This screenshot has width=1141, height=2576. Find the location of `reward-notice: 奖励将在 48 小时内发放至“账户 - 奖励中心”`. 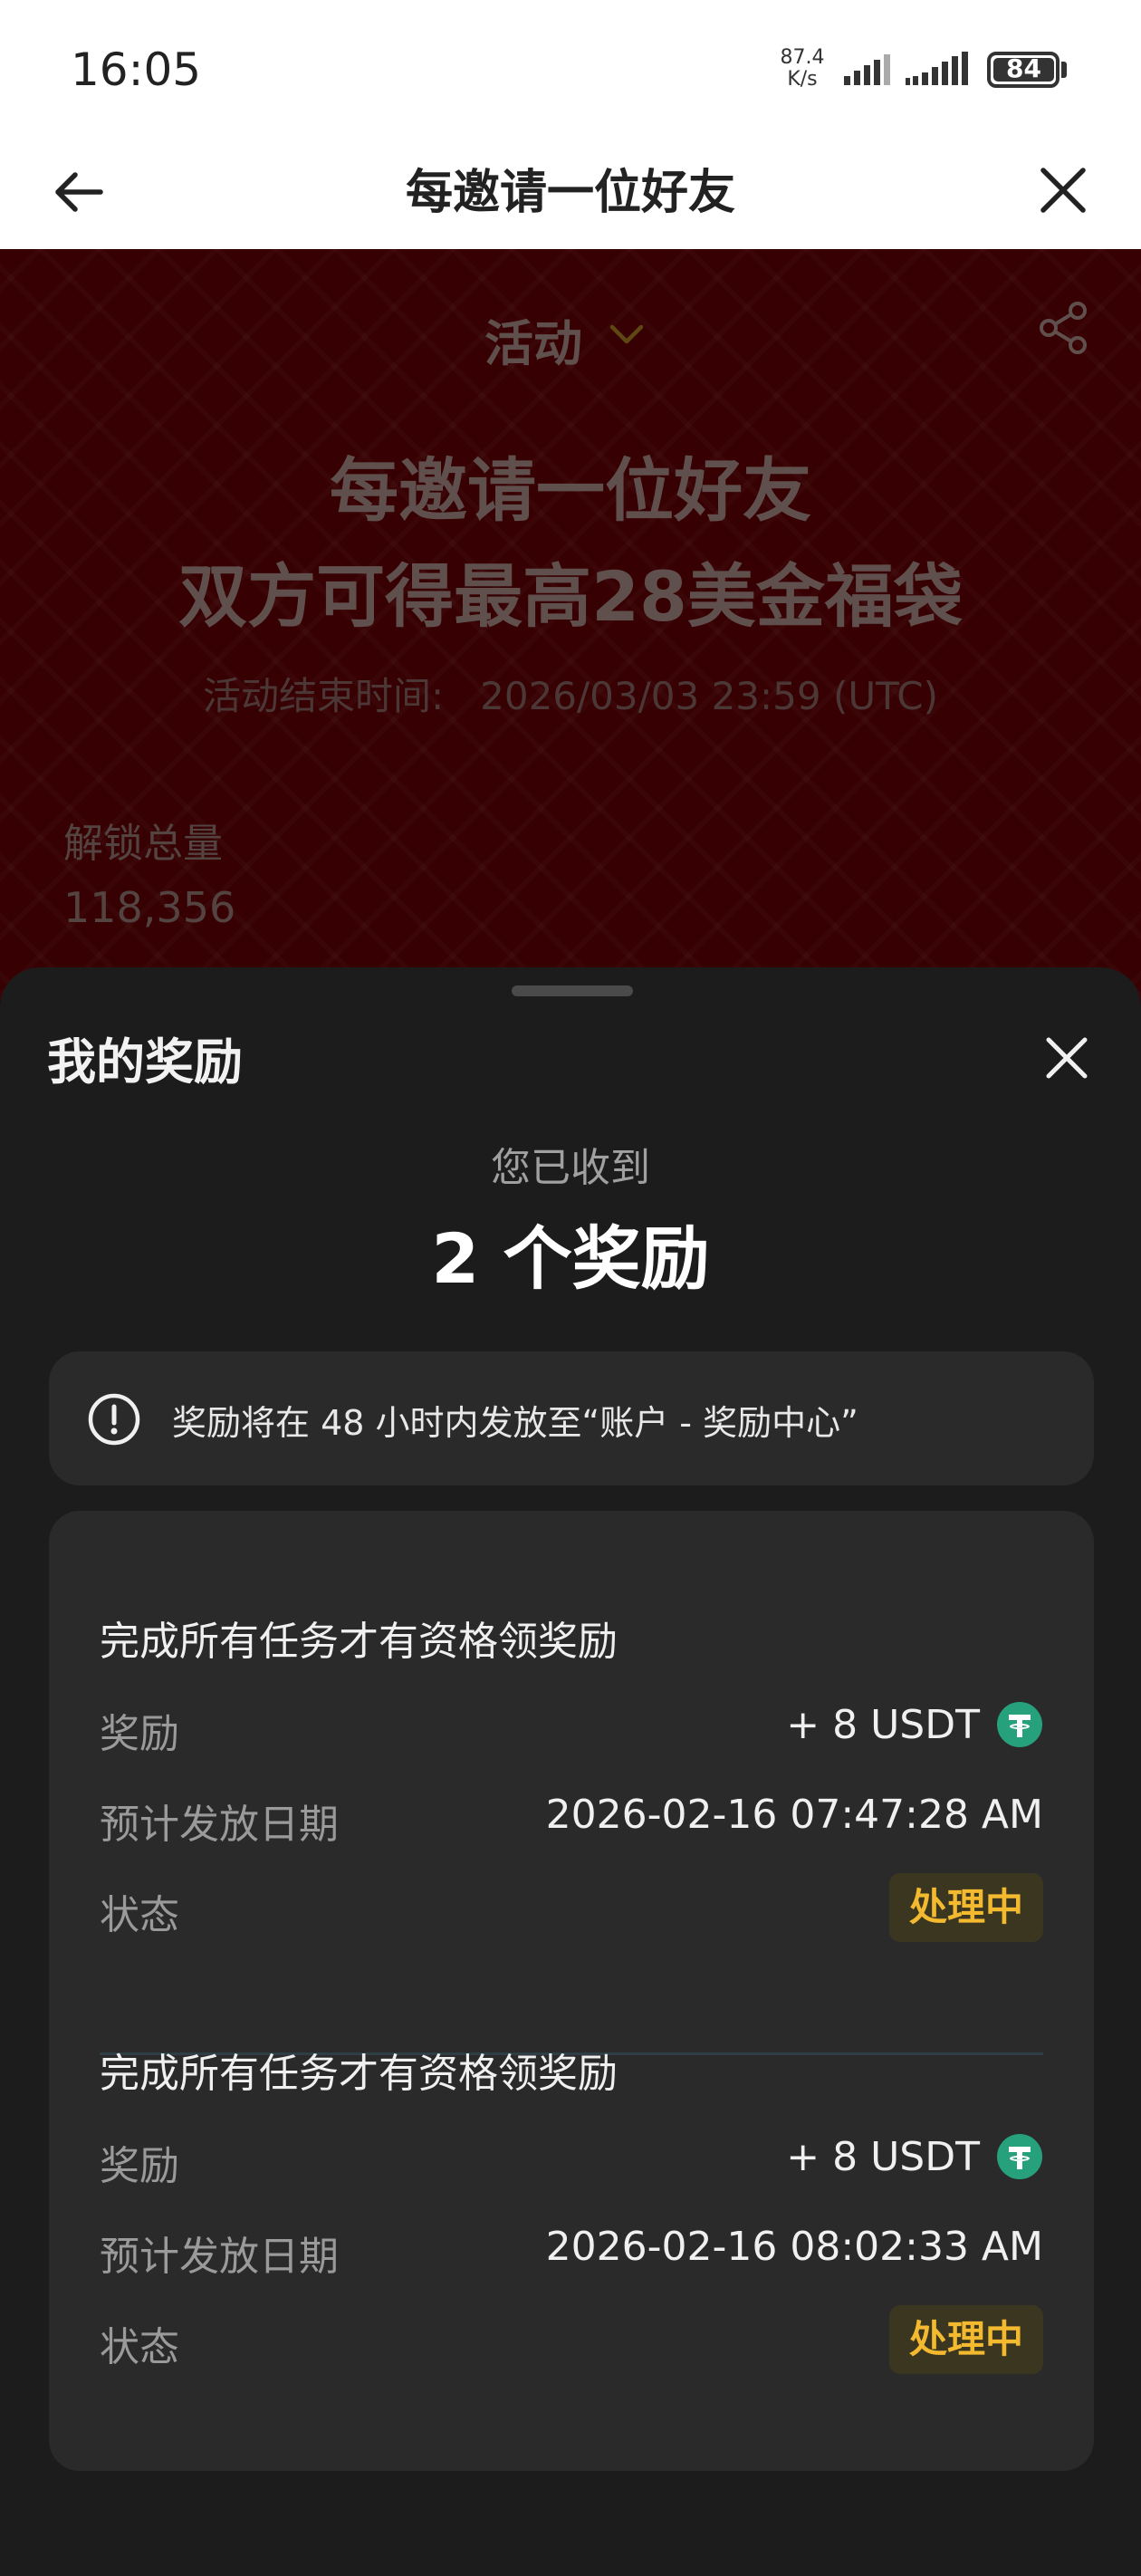

reward-notice: 奖励将在 48 小时内发放至“账户 - 奖励中心” is located at coordinates (571, 1418).